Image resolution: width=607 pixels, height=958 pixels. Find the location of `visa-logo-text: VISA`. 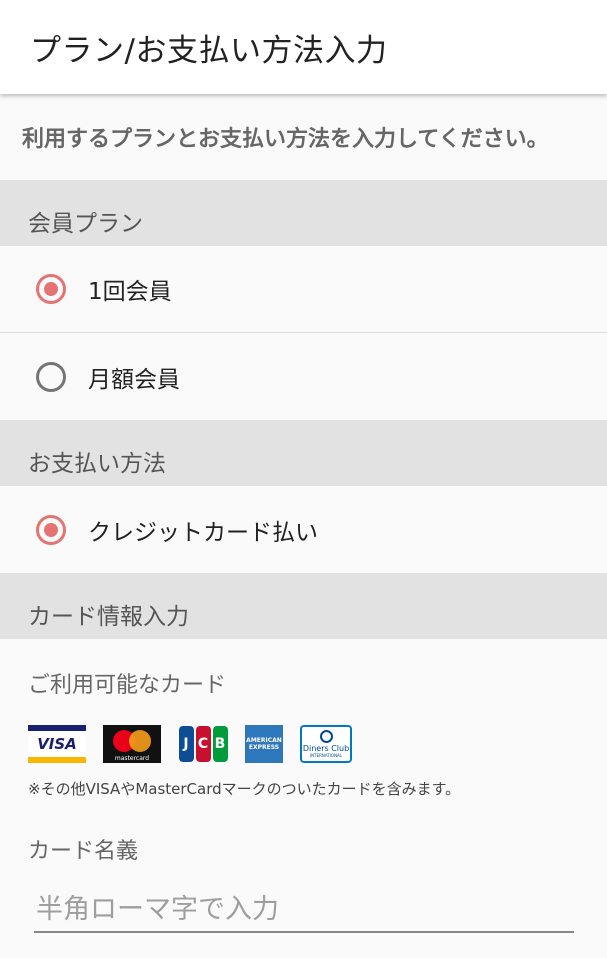

visa-logo-text: VISA is located at coordinates (57, 744).